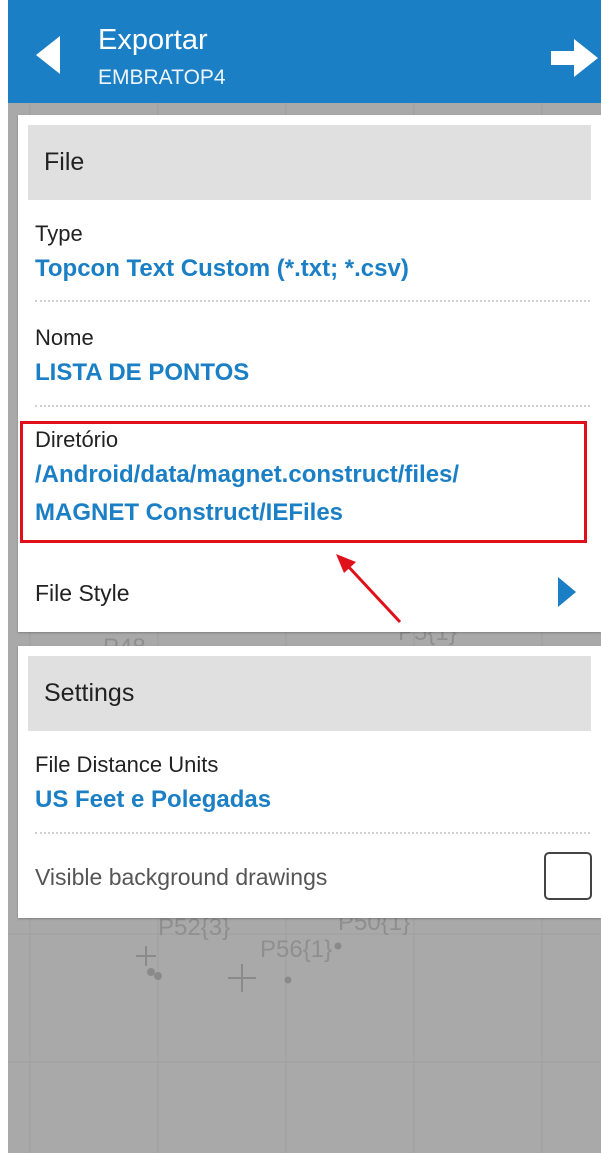 The height and width of the screenshot is (1153, 601). Describe the element at coordinates (82, 593) in the screenshot. I see `file-style-label: File Style` at that location.